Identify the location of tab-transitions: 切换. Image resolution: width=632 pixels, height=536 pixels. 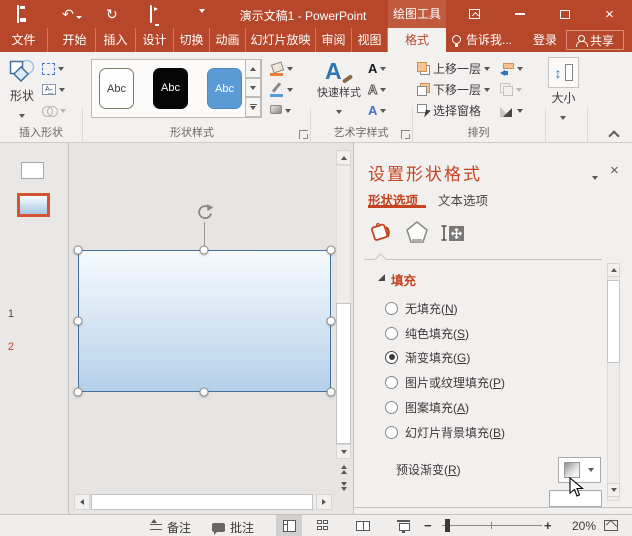
(192, 40).